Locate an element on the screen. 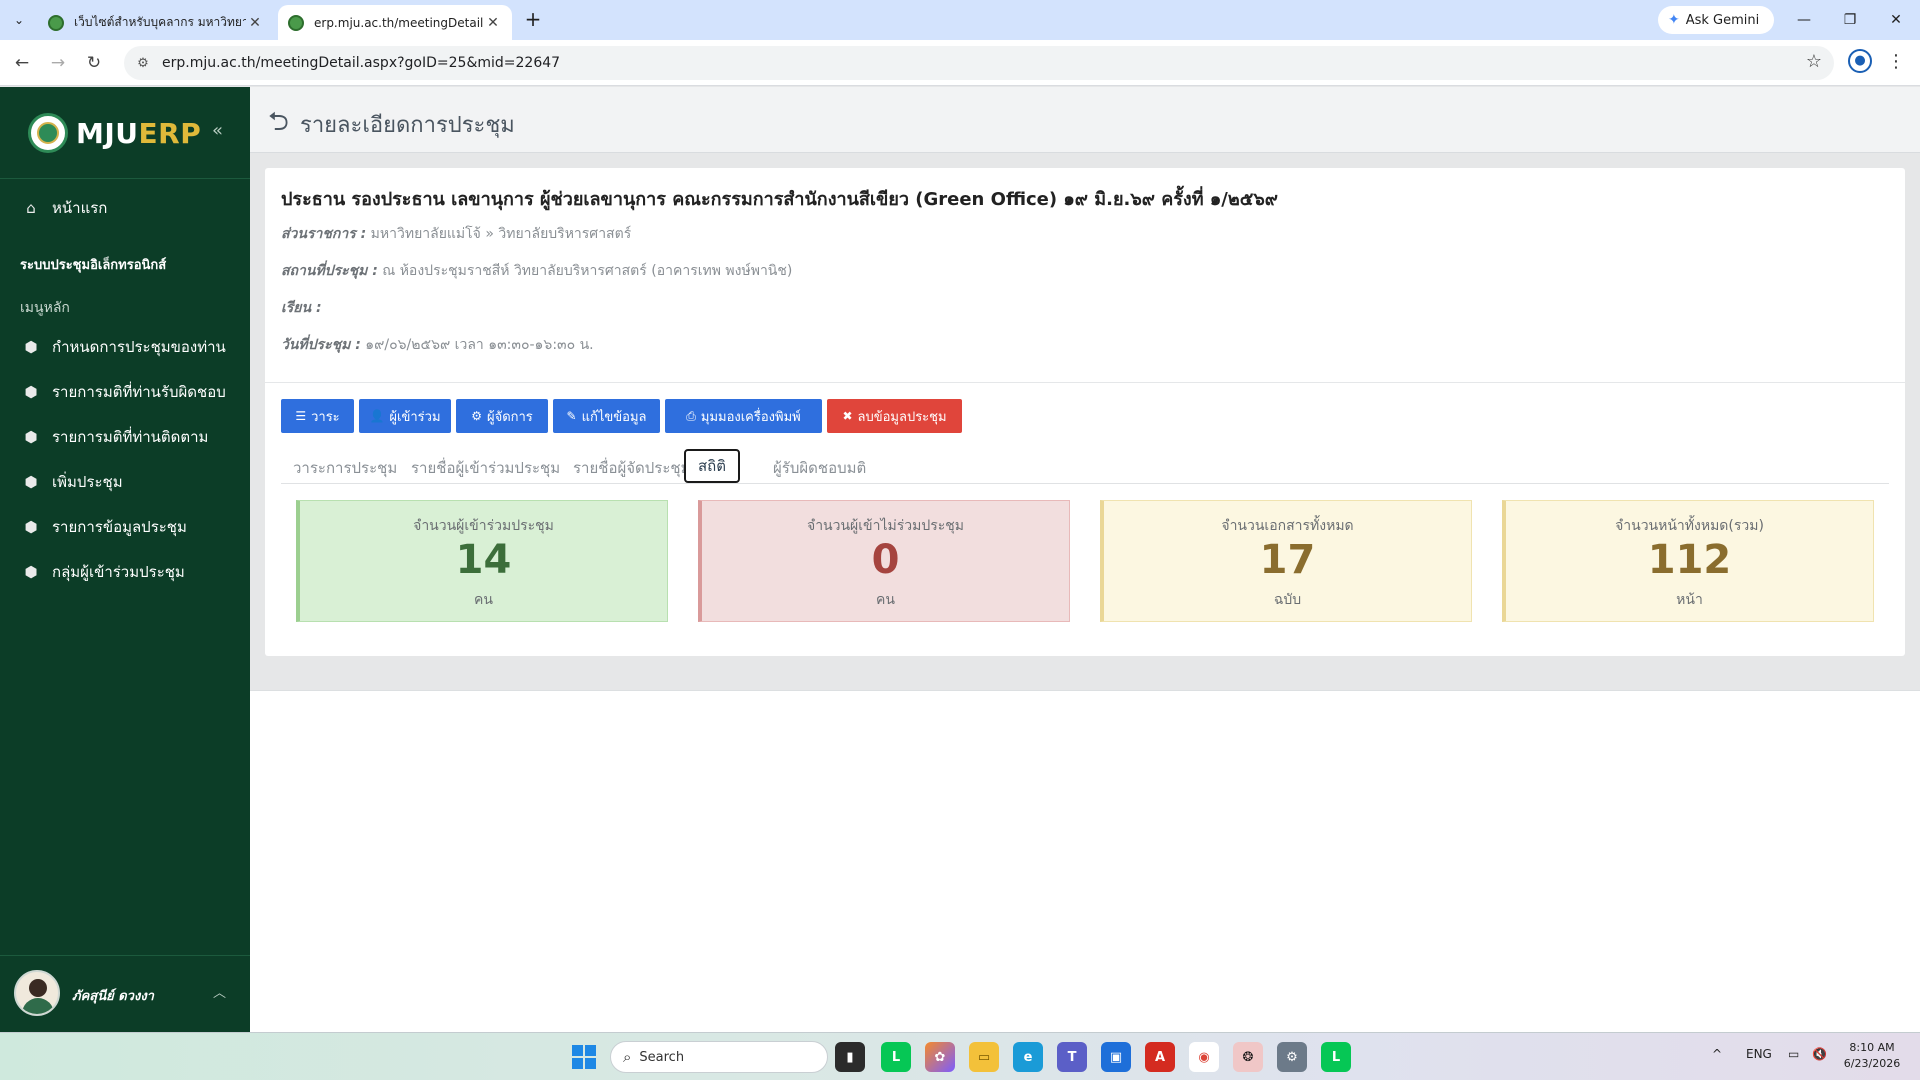  sidebar-item-followed-resolutions: ⬢ รายการมติที่ท่านติดตาม is located at coordinates (125, 437).